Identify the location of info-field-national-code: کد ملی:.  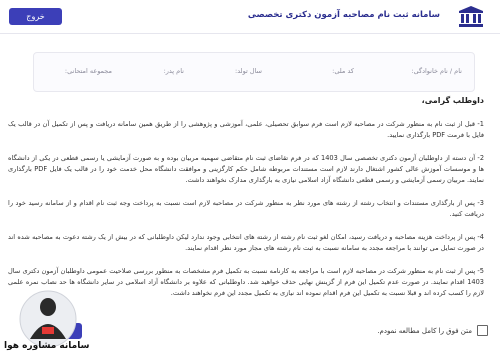
(343, 71).